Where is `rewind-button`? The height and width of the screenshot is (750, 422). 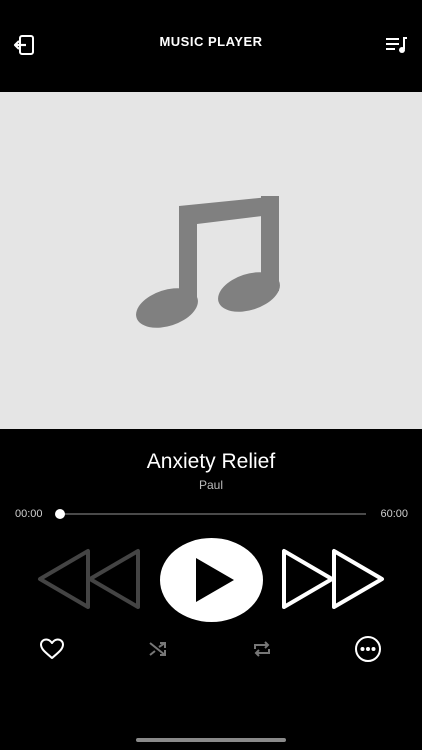 rewind-button is located at coordinates (89, 581).